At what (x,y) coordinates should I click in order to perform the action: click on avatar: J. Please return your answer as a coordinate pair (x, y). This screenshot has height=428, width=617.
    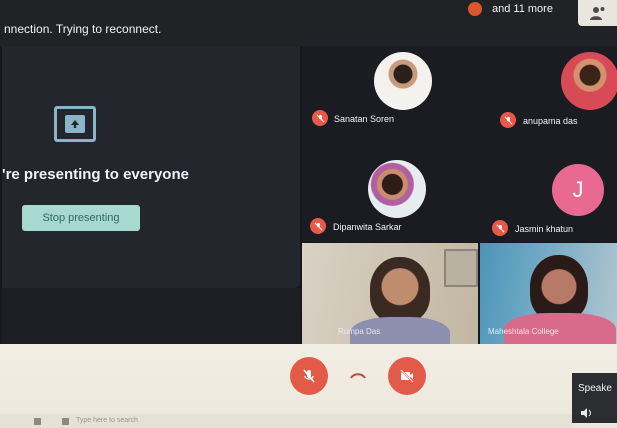
    Looking at the image, I should click on (578, 190).